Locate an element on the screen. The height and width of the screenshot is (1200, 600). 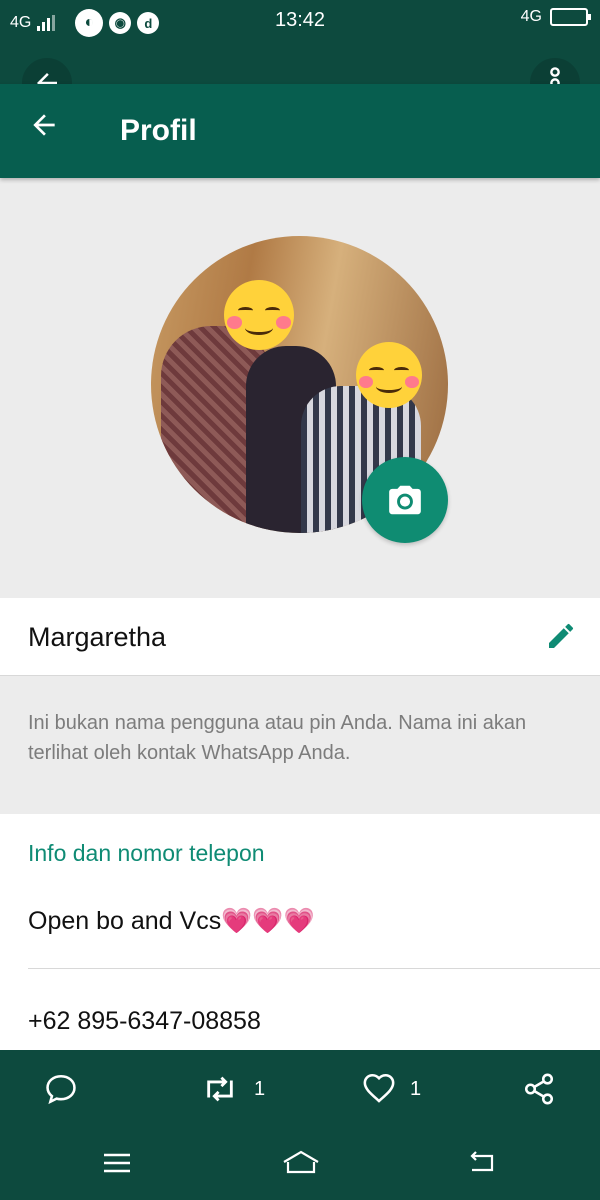
retweet-icon is located at coordinates (220, 1089).